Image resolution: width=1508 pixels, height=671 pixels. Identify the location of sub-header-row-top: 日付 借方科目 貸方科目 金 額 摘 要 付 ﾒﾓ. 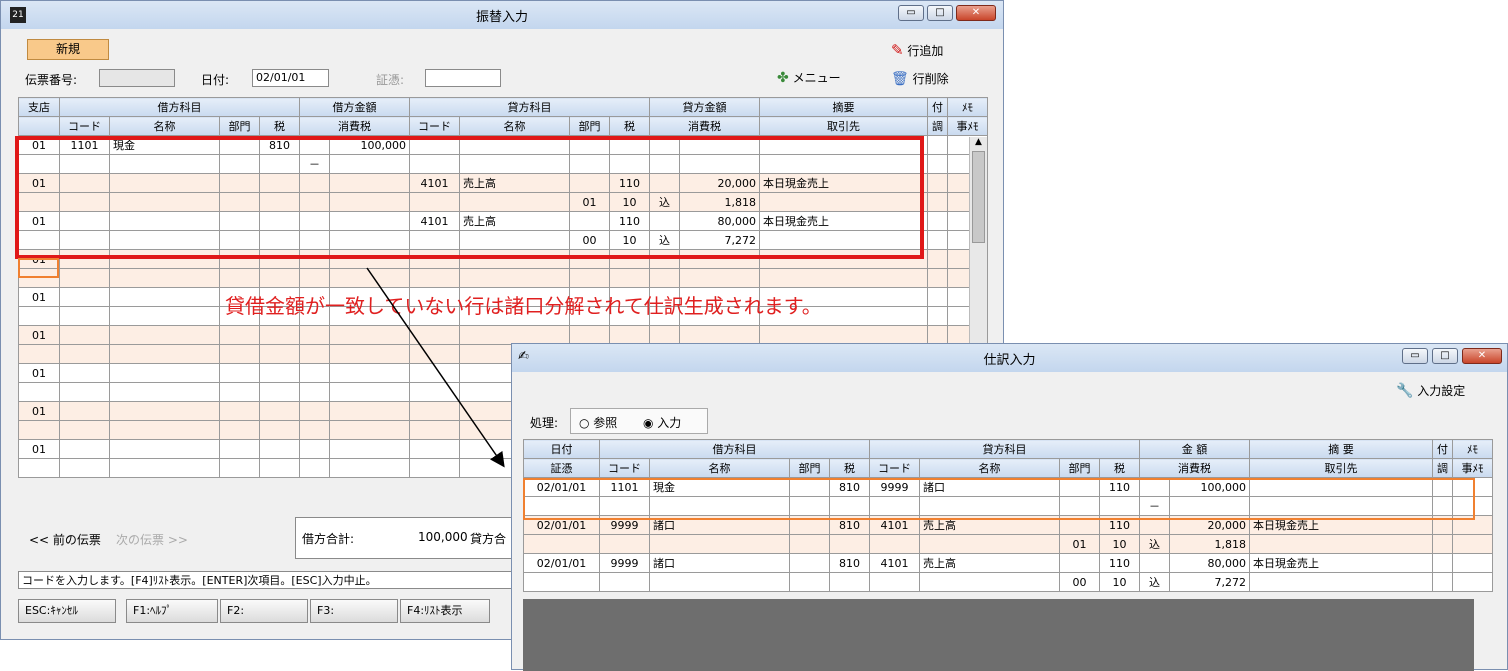
(1008, 449).